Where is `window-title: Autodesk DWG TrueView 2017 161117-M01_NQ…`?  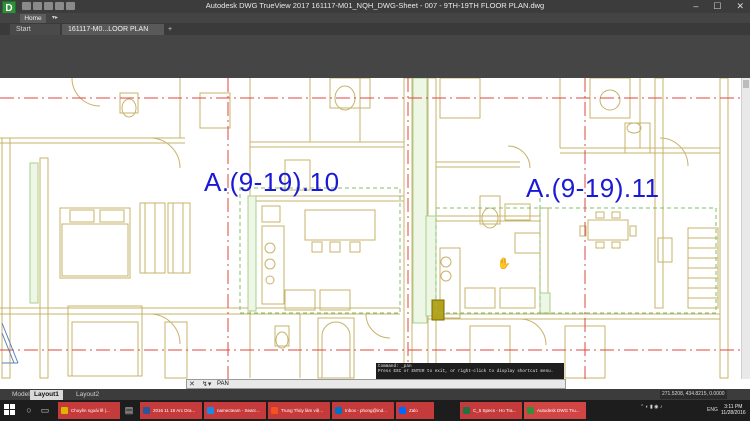 window-title: Autodesk DWG TrueView 2017 161117-M01_NQ… is located at coordinates (375, 5).